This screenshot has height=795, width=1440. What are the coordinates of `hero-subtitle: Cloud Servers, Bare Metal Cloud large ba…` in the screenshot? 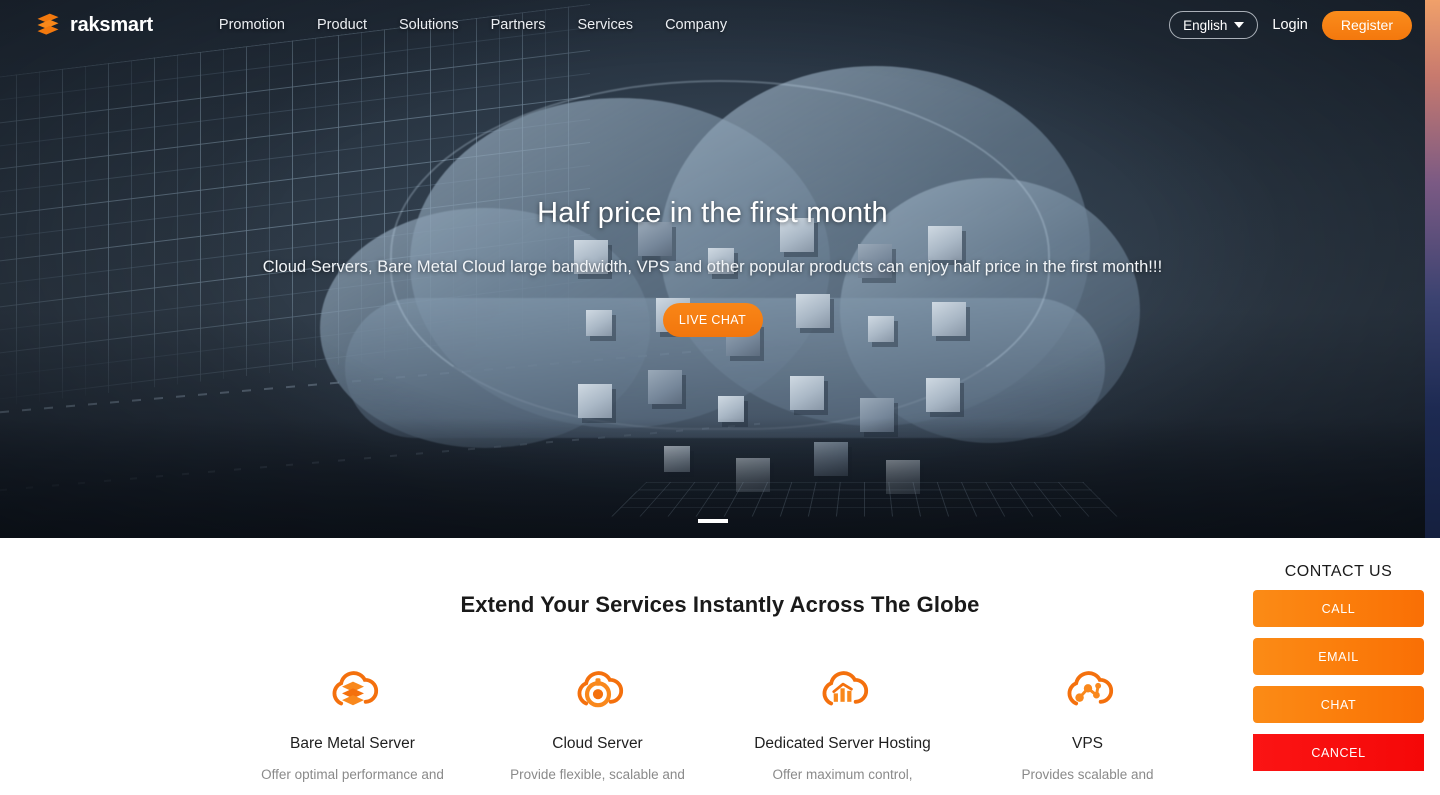 It's located at (712, 266).